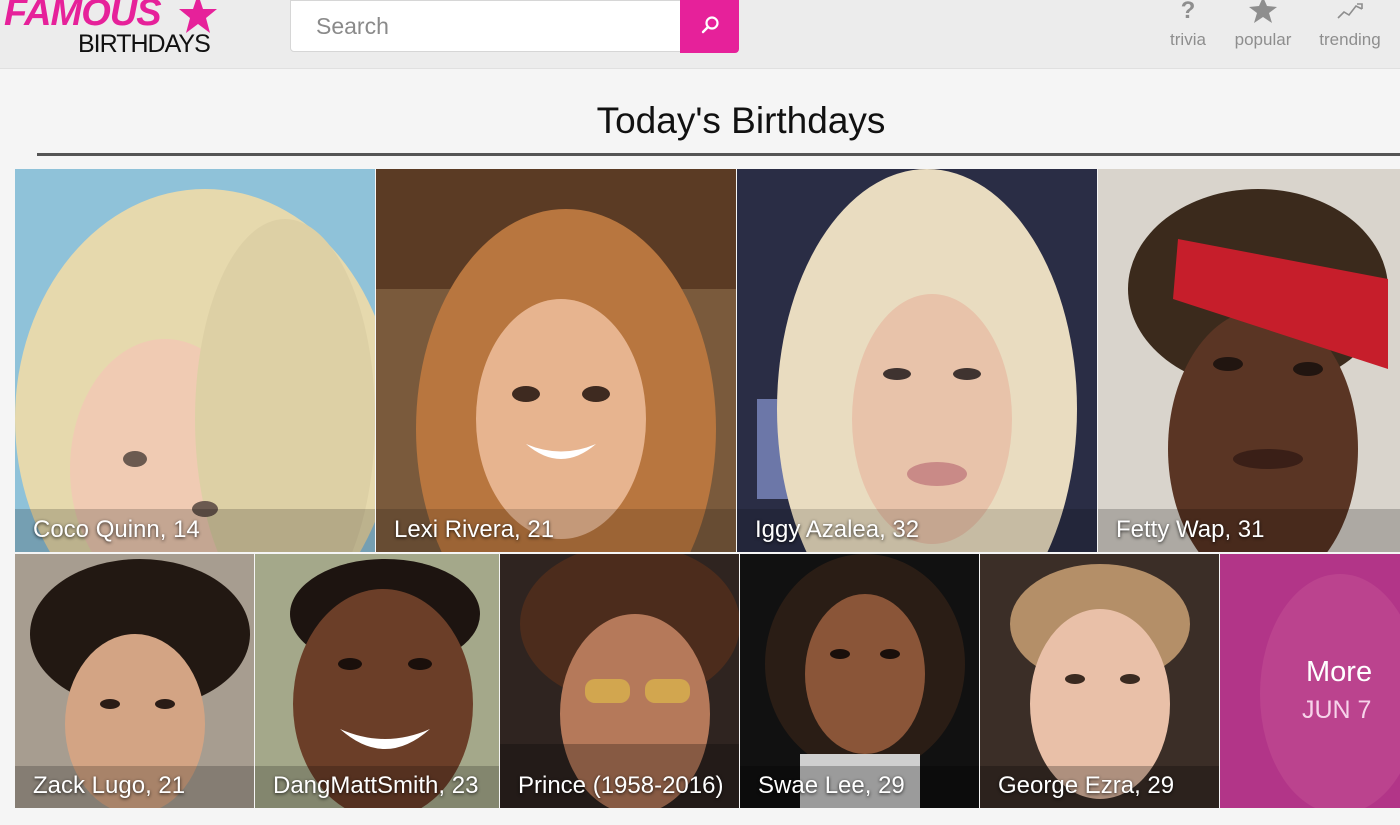 This screenshot has width=1400, height=825. Describe the element at coordinates (1339, 672) in the screenshot. I see `more-label: More` at that location.